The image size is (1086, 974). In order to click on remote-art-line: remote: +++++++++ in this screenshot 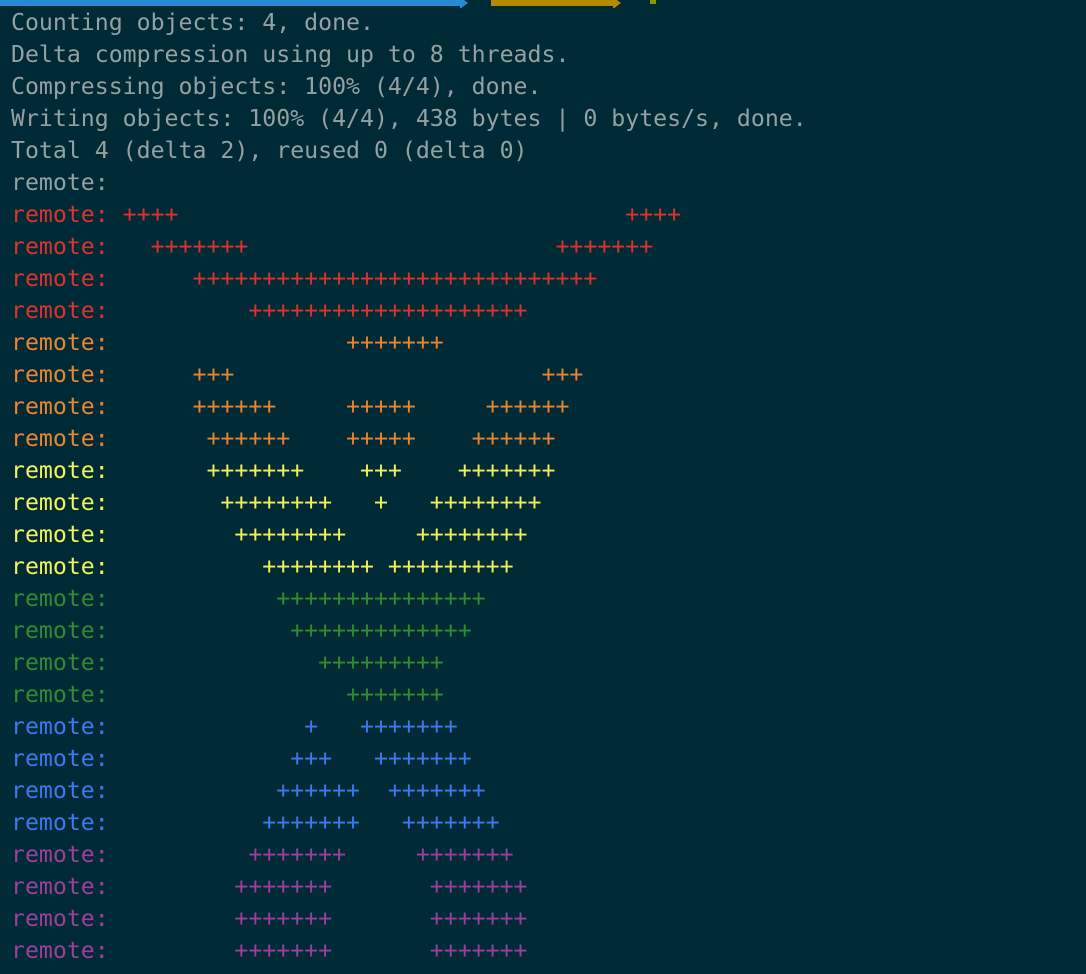, I will do `click(227, 662)`.